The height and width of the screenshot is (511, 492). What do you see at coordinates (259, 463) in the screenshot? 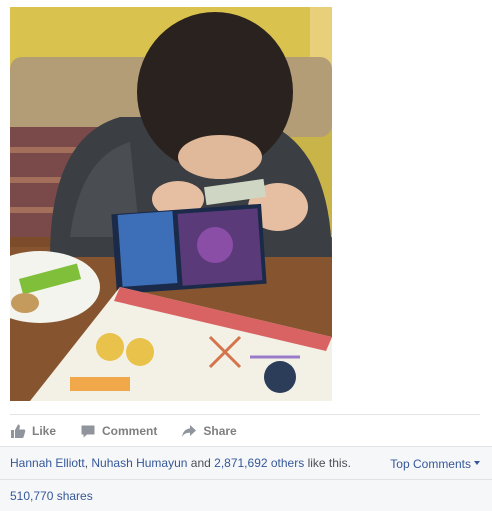
I see `likes-others-link: 2,871,692 others` at bounding box center [259, 463].